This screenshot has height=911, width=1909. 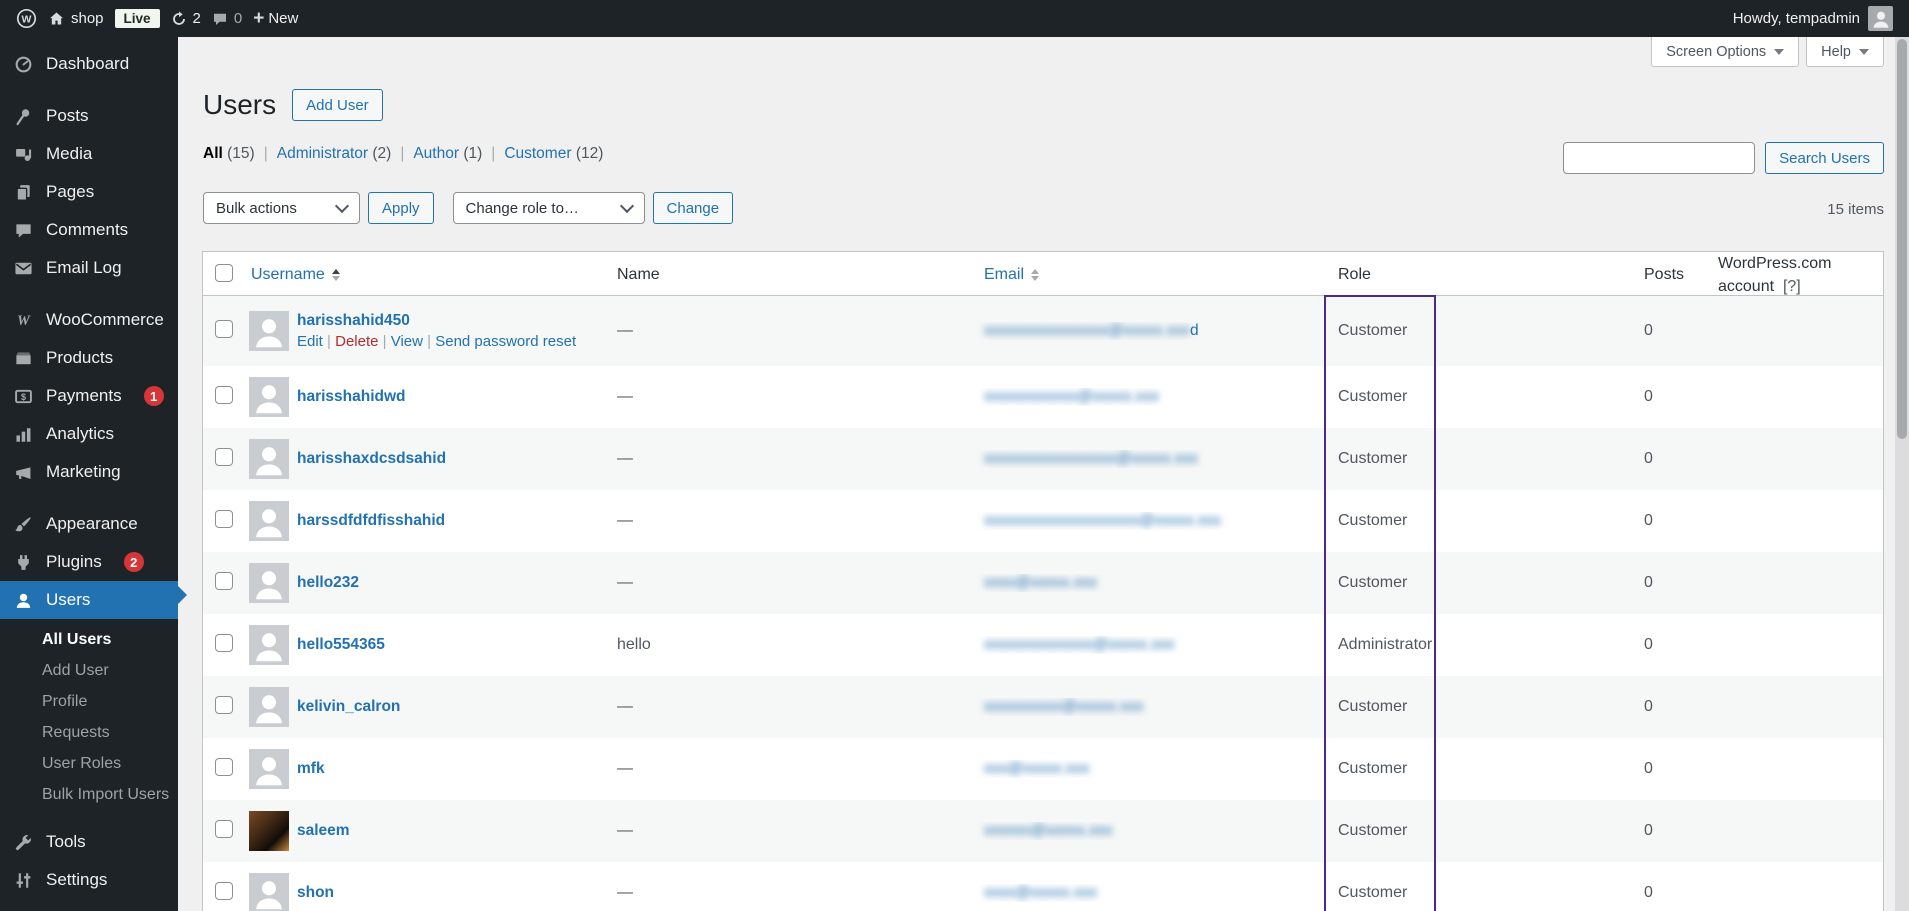 I want to click on sidebar-item-woocommerce: WooCommerce, so click(x=89, y=320).